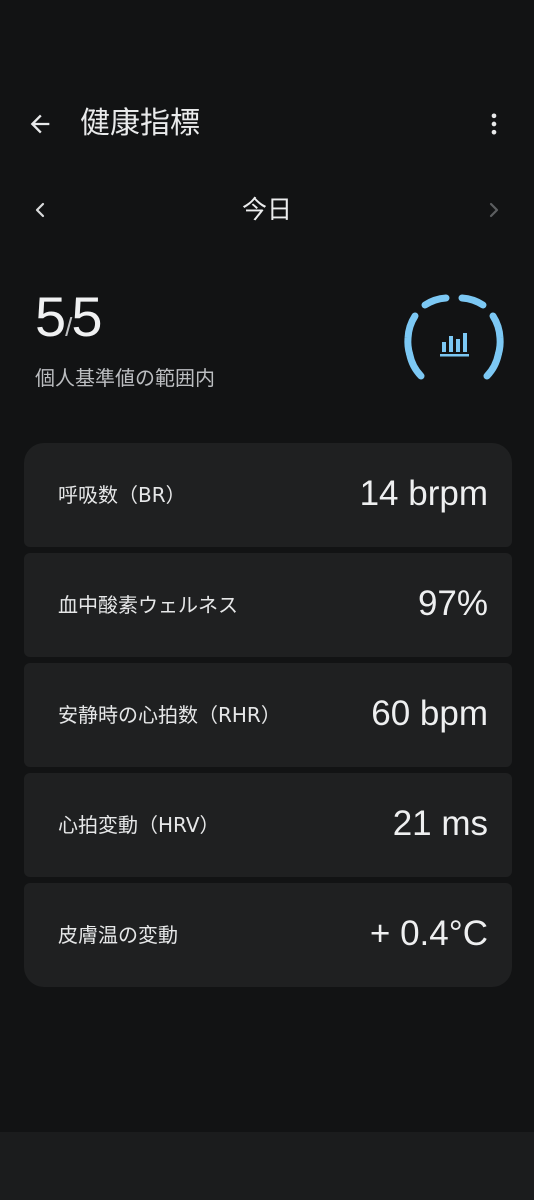 This screenshot has width=534, height=1200. I want to click on score-value: 5/5, so click(125, 322).